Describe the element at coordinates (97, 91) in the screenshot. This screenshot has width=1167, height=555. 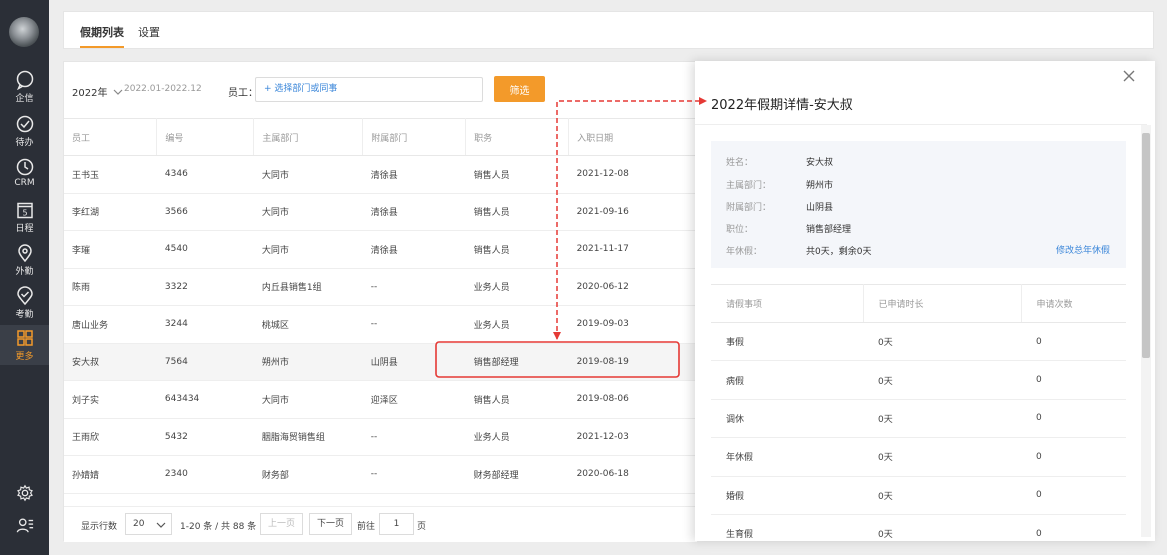
I see `year-select: 2022年` at that location.